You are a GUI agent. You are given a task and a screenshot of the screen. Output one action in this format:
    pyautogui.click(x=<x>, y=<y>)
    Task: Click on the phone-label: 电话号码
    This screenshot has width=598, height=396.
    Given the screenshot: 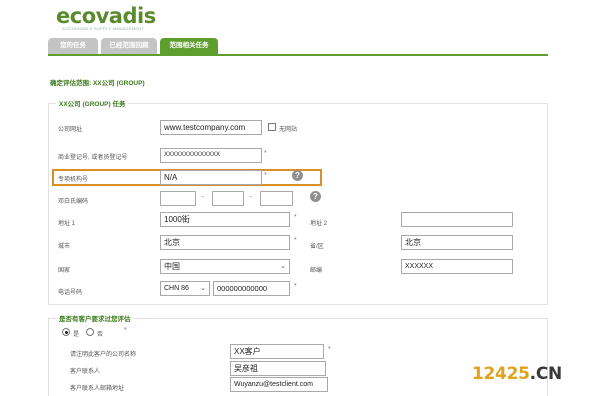 What is the action you would take?
    pyautogui.click(x=70, y=293)
    